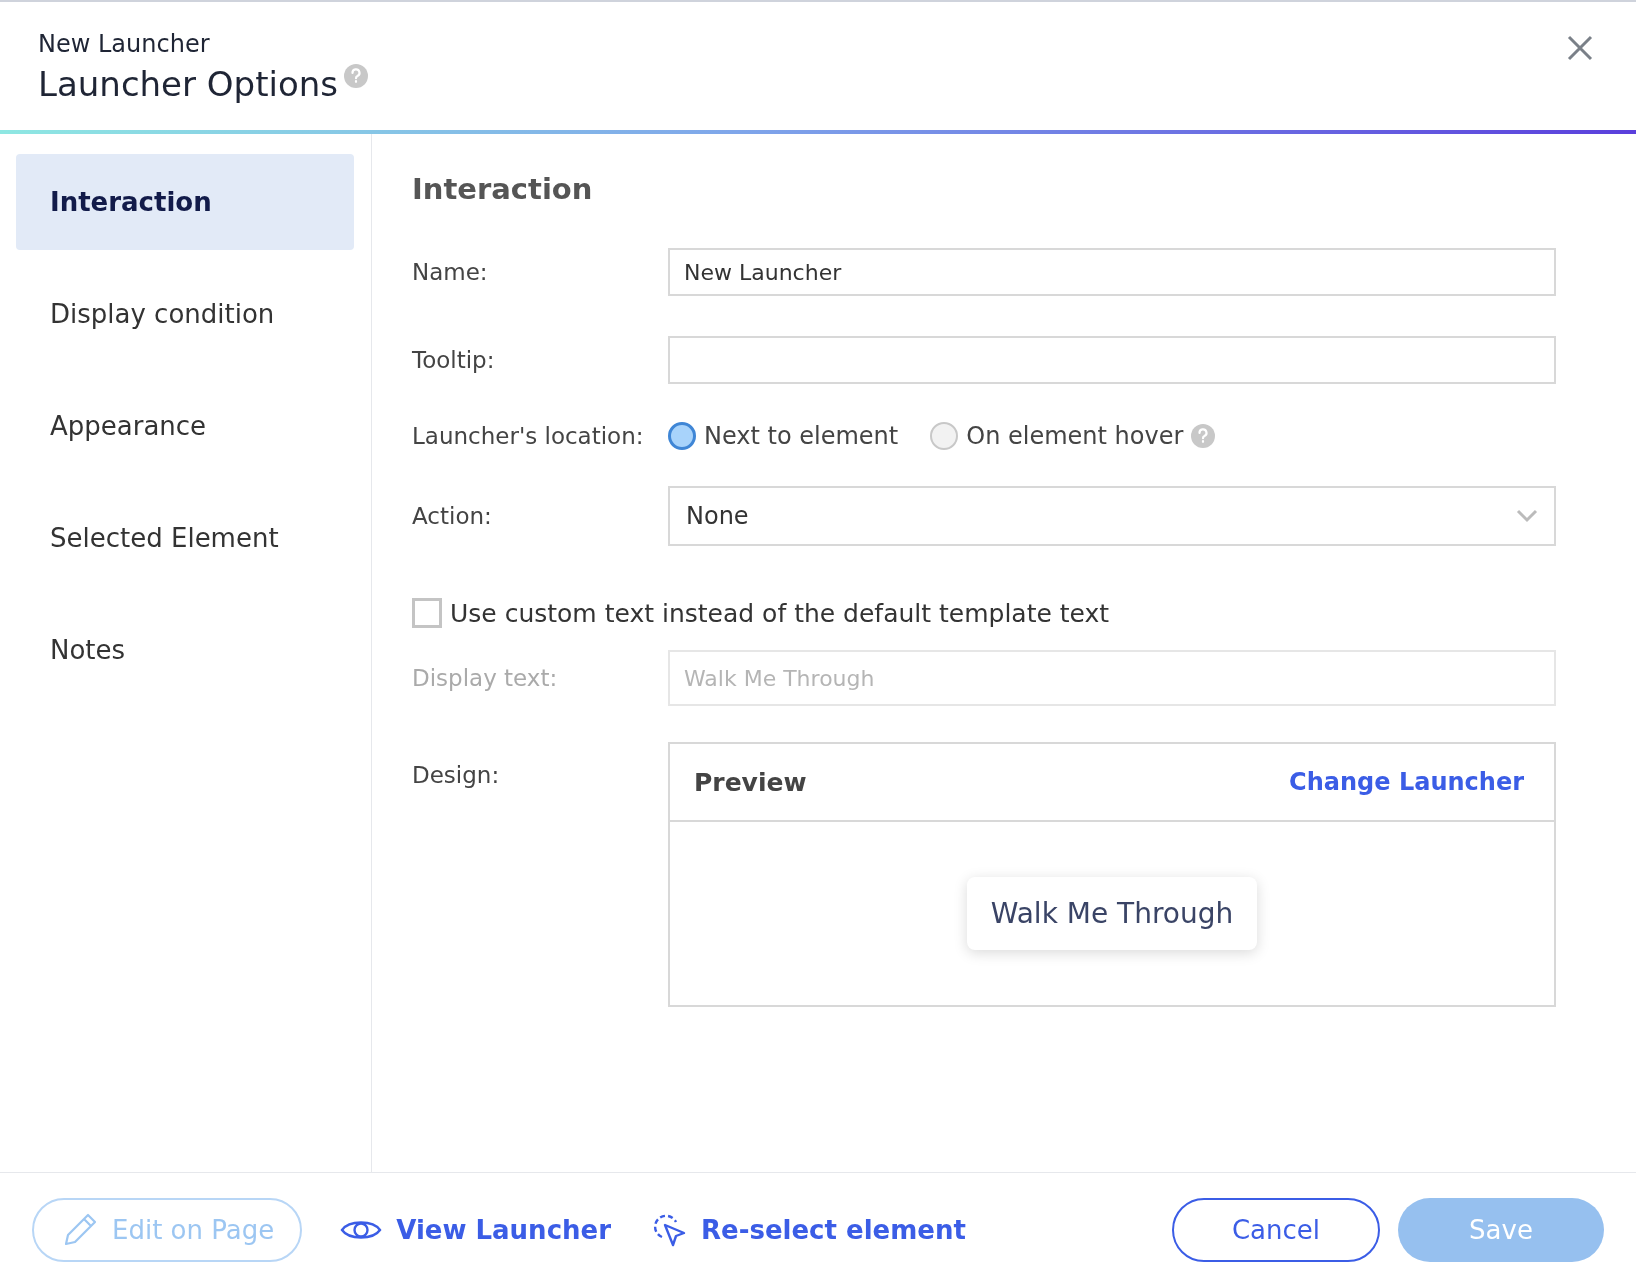 This screenshot has width=1636, height=1286. What do you see at coordinates (1112, 516) in the screenshot?
I see `action-dropdown: None` at bounding box center [1112, 516].